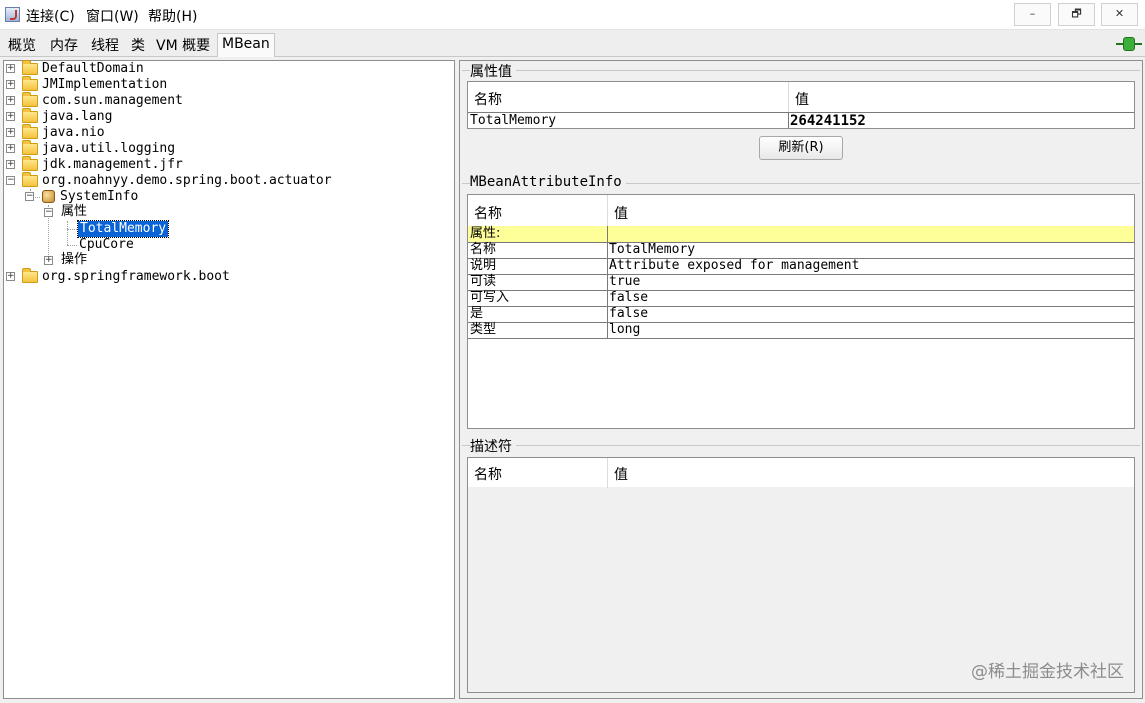 The image size is (1145, 703). I want to click on menu-help: 帮助(H), so click(172, 16).